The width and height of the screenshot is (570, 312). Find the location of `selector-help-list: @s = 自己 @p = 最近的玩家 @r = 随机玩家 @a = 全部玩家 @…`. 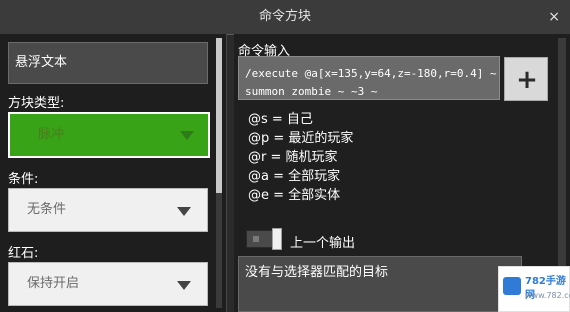

selector-help-list: @s = 自己 @p = 最近的玩家 @r = 随机玩家 @a = 全部玩家 @… is located at coordinates (368, 157).